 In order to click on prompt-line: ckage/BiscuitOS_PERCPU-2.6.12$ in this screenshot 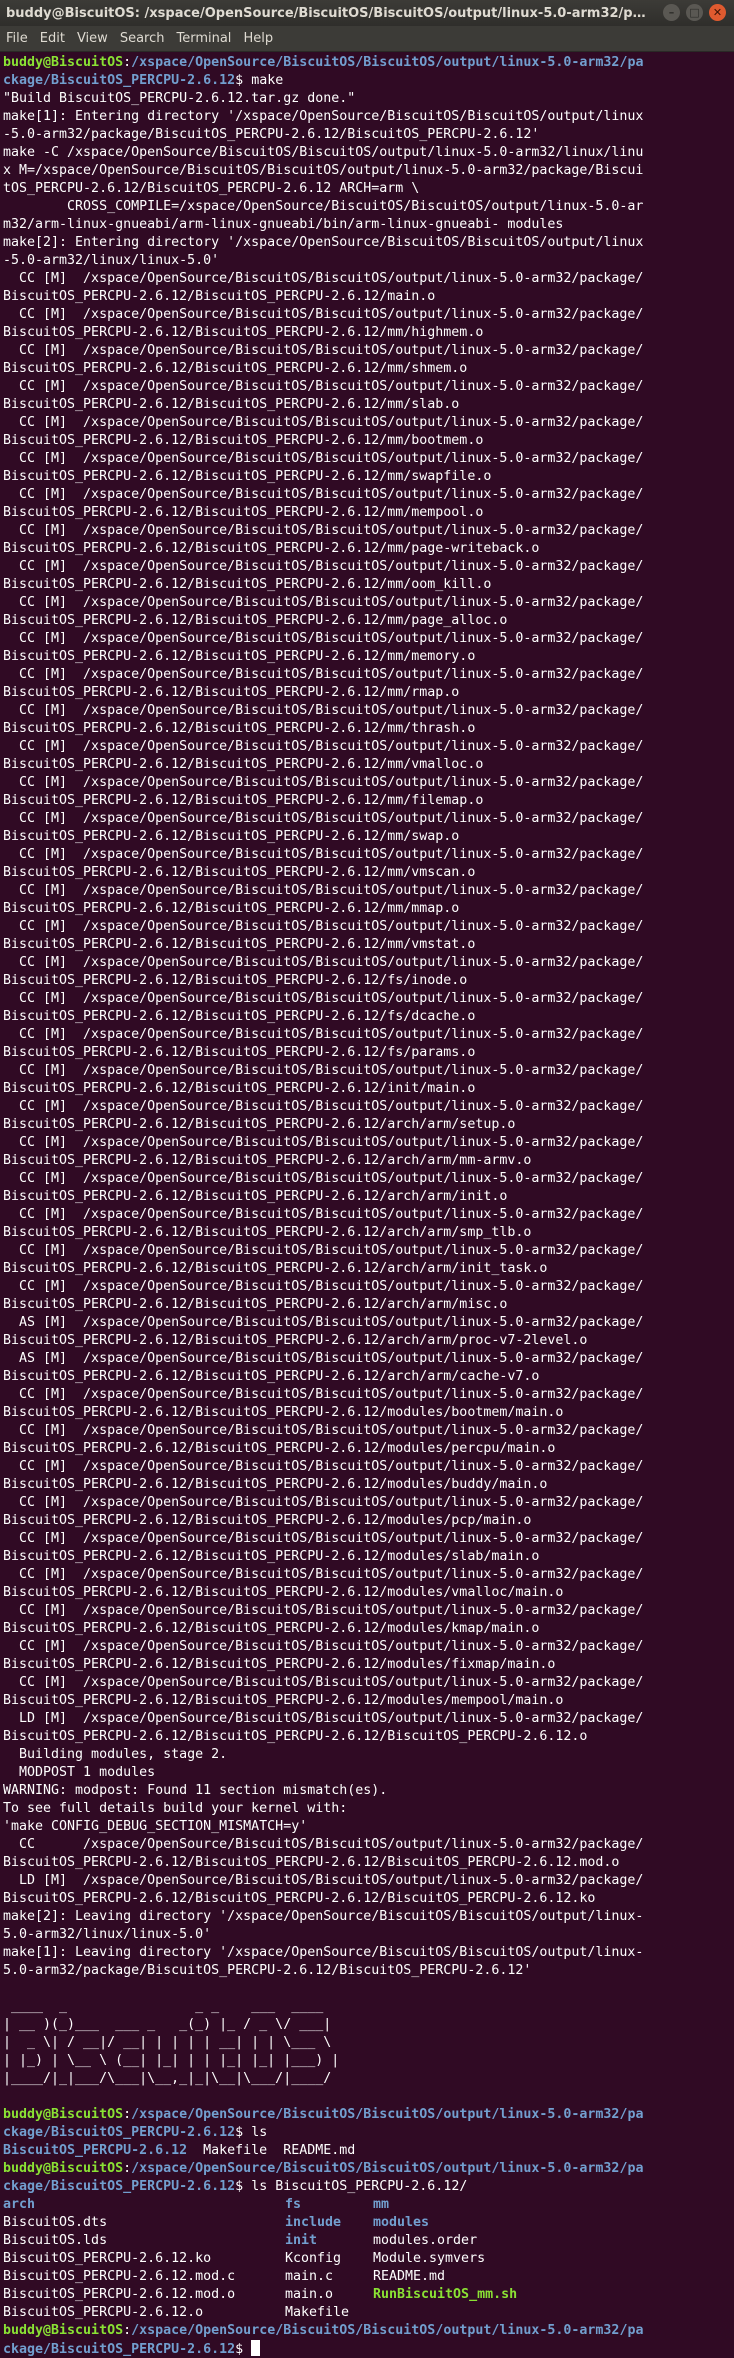, I will do `click(366, 2349)`.